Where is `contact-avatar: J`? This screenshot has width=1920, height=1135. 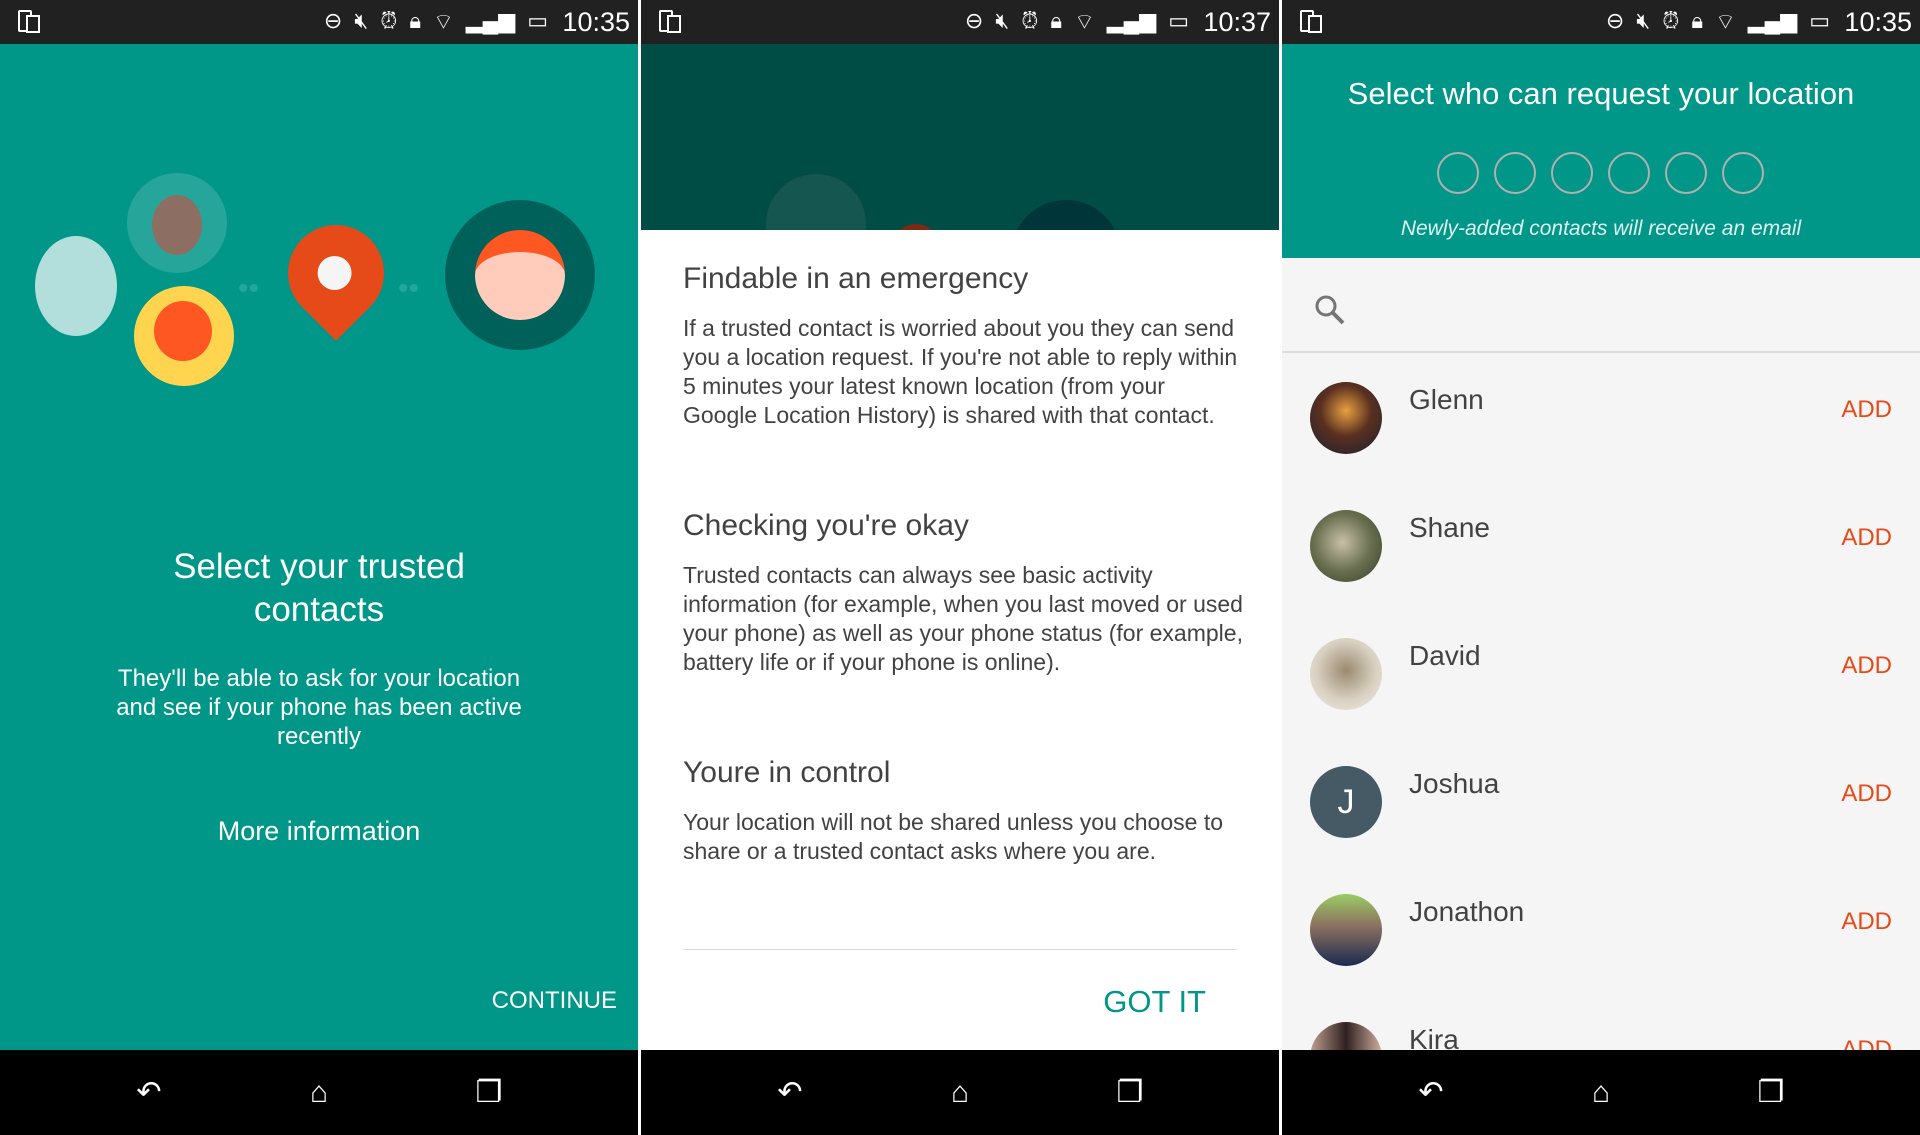
contact-avatar: J is located at coordinates (1346, 802).